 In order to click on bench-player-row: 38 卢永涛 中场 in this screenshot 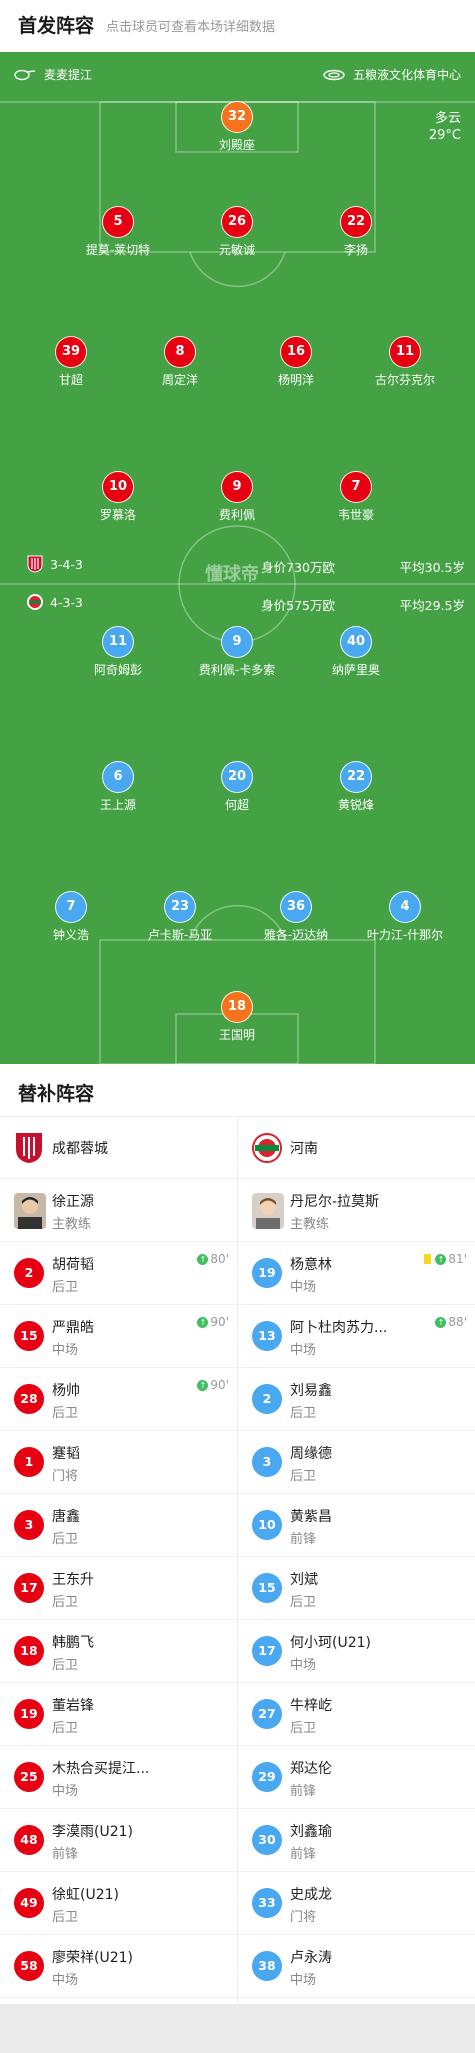, I will do `click(356, 1966)`.